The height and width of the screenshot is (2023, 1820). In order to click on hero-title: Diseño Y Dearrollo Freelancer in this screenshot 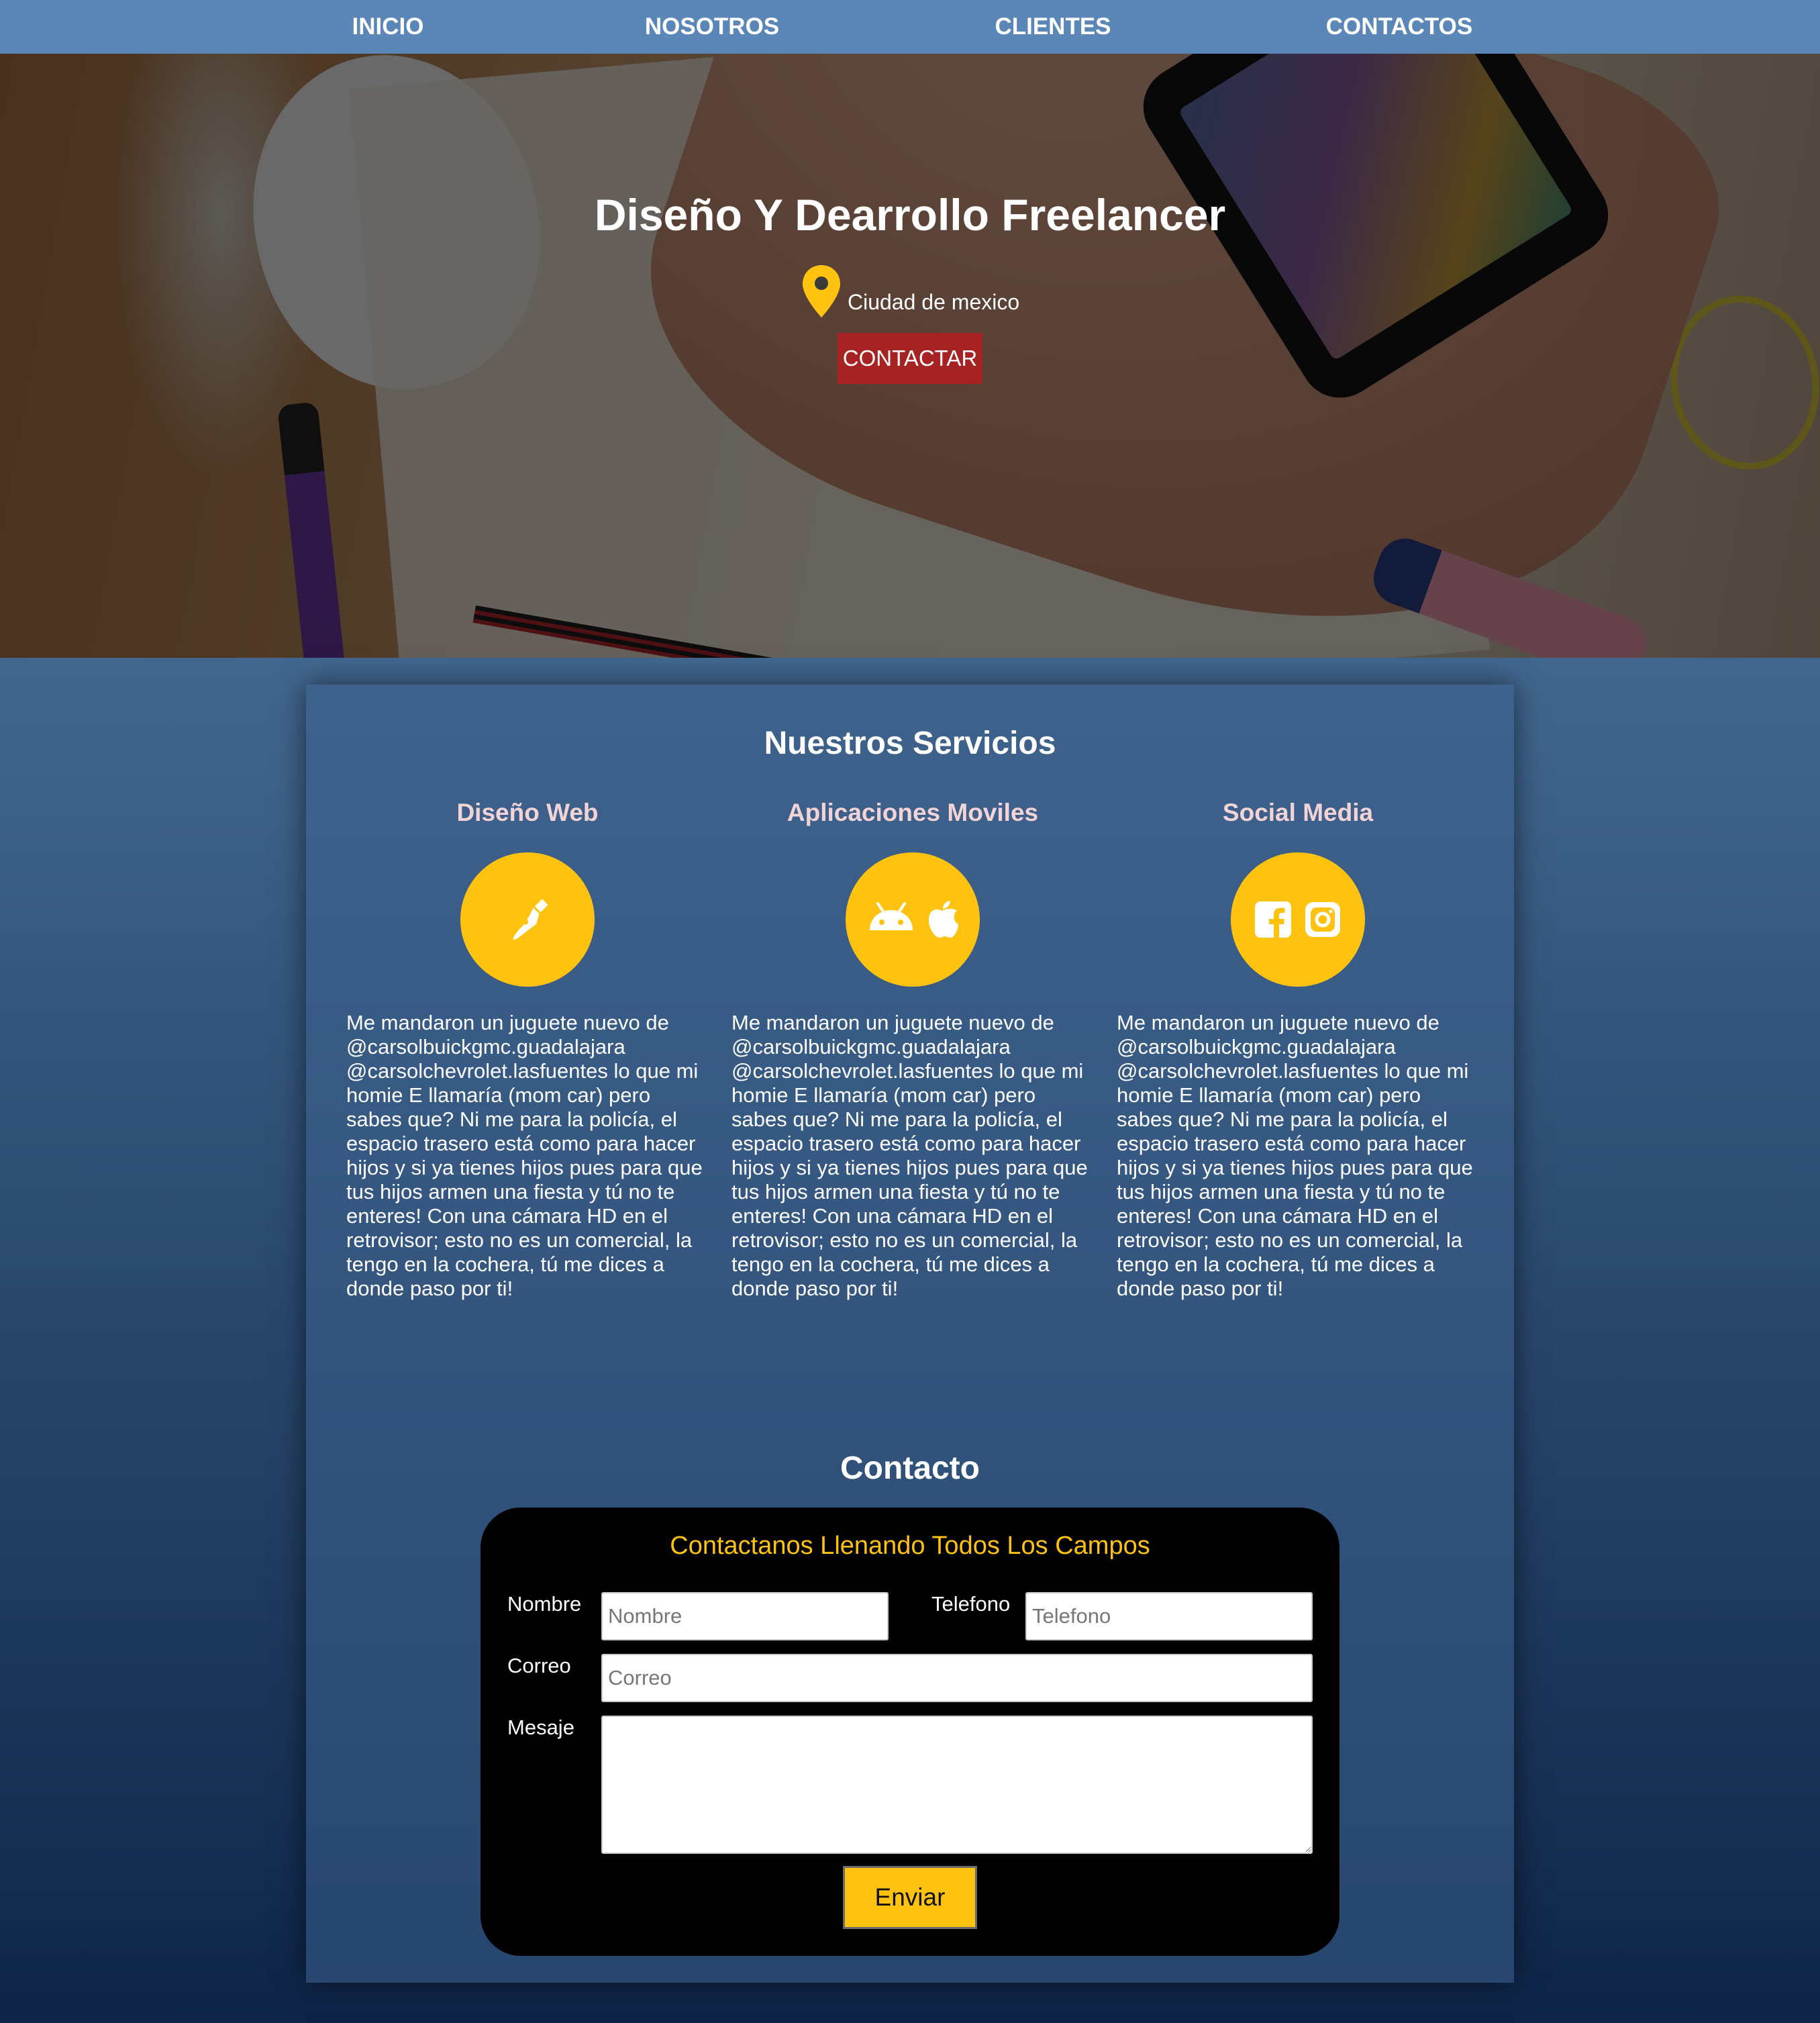, I will do `click(910, 215)`.